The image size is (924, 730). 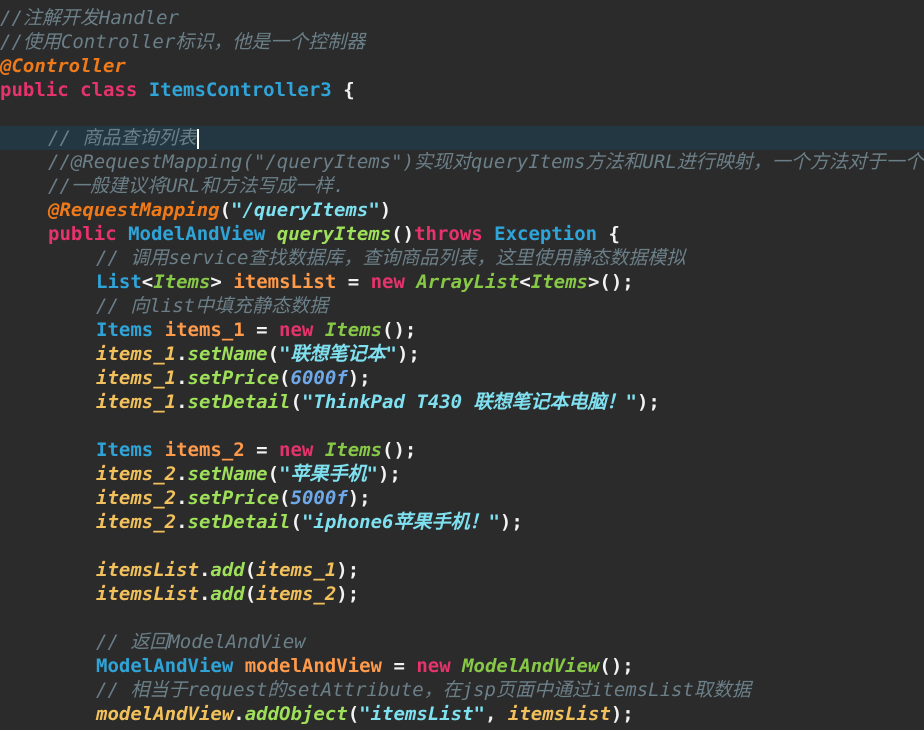 What do you see at coordinates (319, 378) in the screenshot?
I see `code-token-num: 6000f` at bounding box center [319, 378].